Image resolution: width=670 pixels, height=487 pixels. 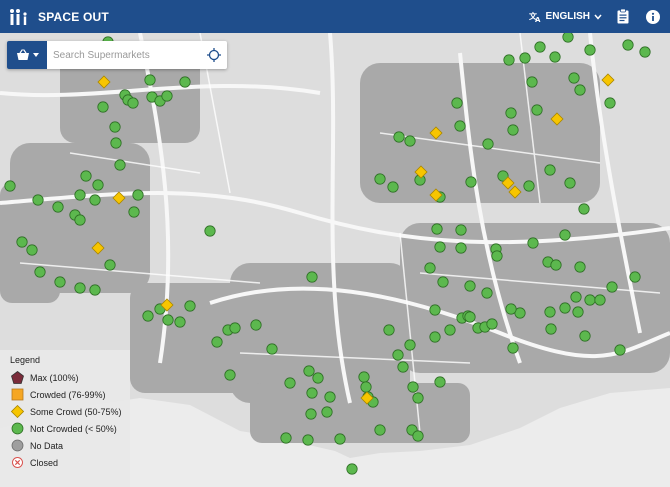 I want to click on store-type-button, so click(x=27, y=55).